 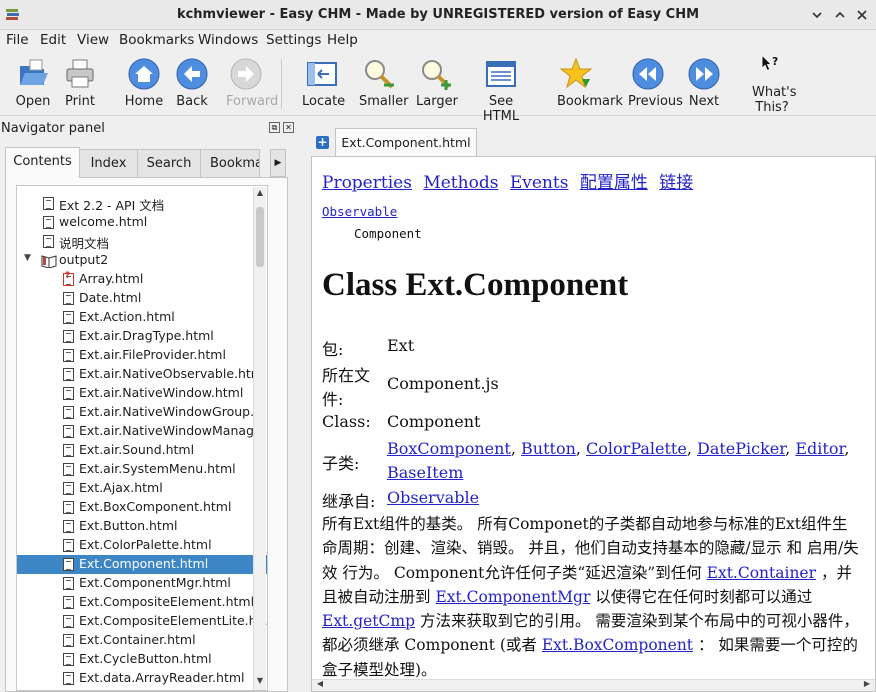 I want to click on extends-link: Observable, so click(x=433, y=497).